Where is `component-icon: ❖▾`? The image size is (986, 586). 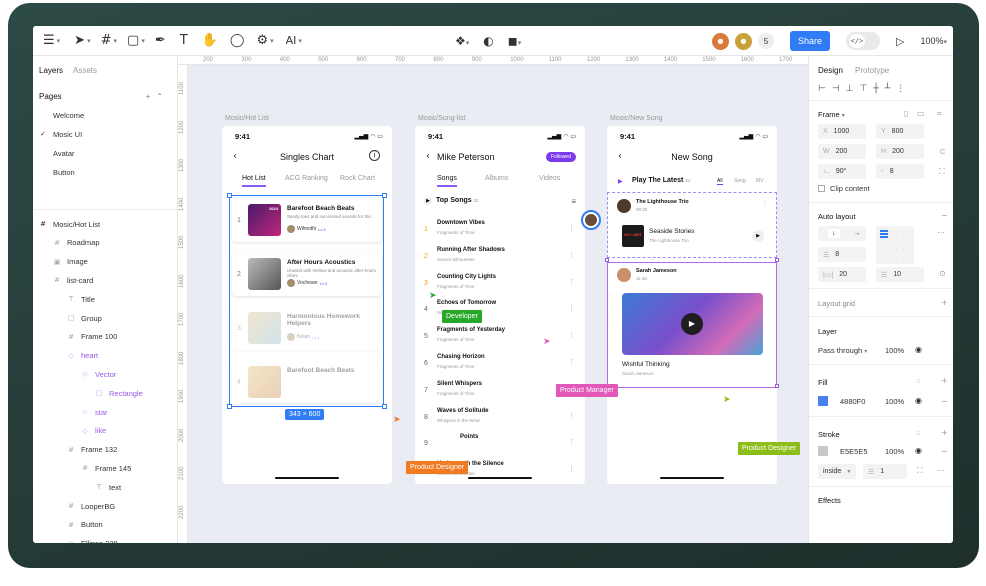
component-icon: ❖▾ is located at coordinates (462, 41).